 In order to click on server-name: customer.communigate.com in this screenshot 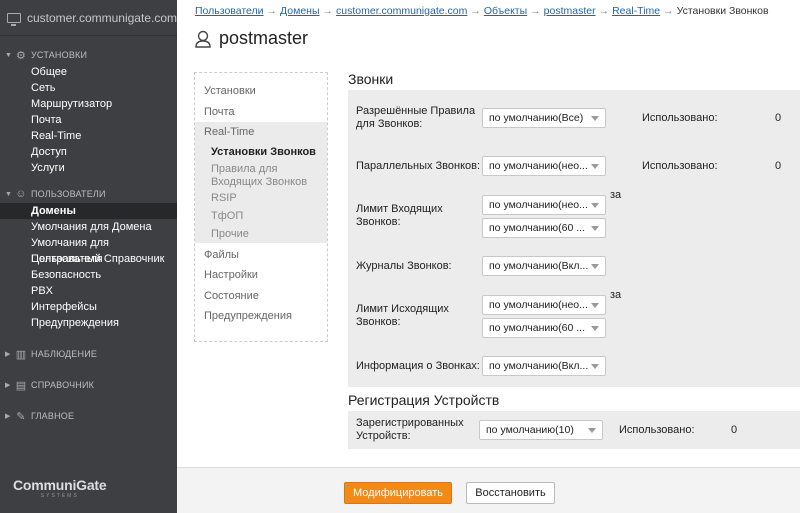, I will do `click(101, 17)`.